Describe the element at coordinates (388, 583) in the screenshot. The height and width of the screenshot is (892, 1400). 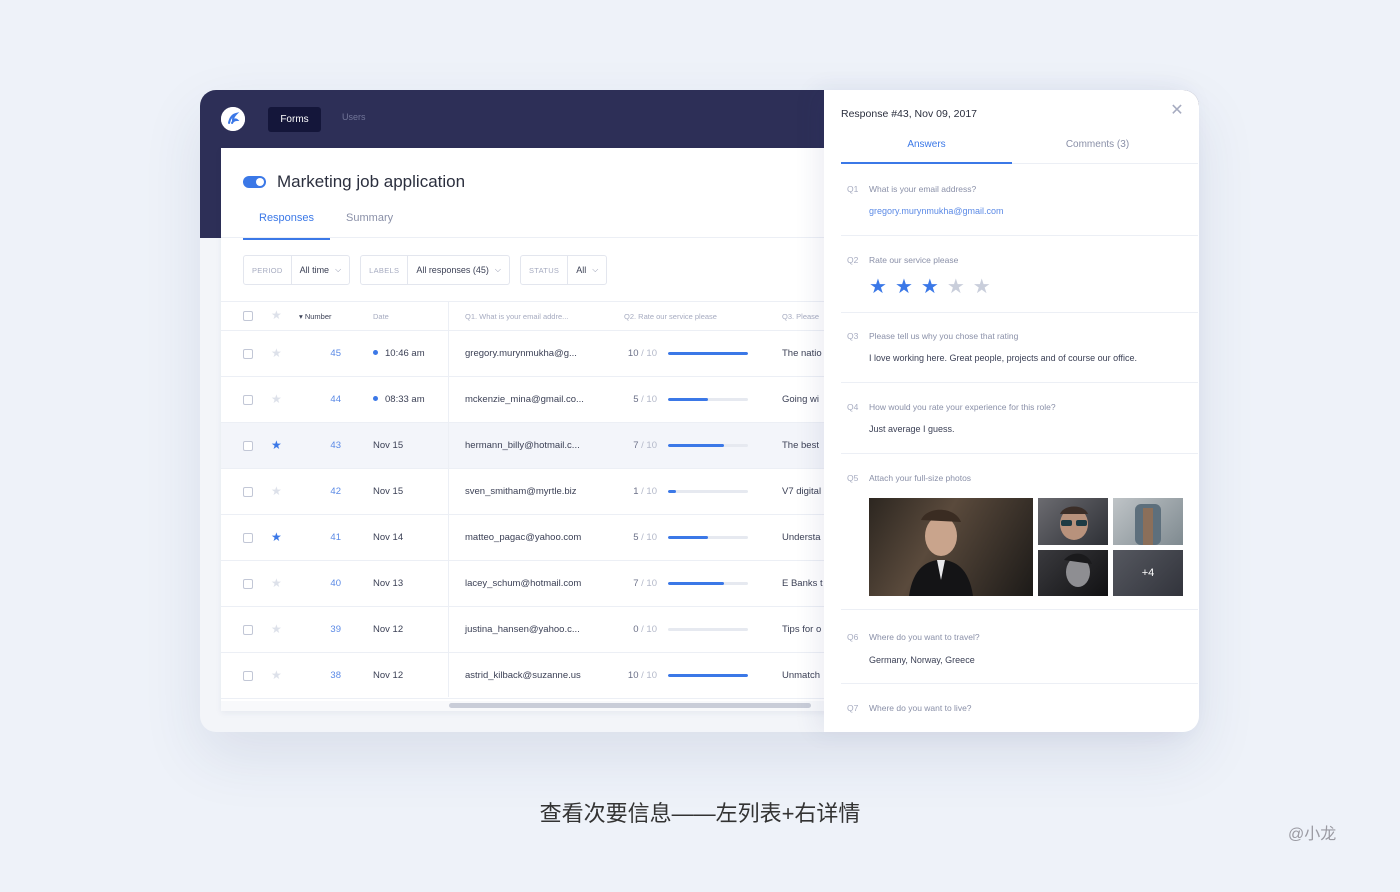
I see `date-text: Nov 13` at that location.